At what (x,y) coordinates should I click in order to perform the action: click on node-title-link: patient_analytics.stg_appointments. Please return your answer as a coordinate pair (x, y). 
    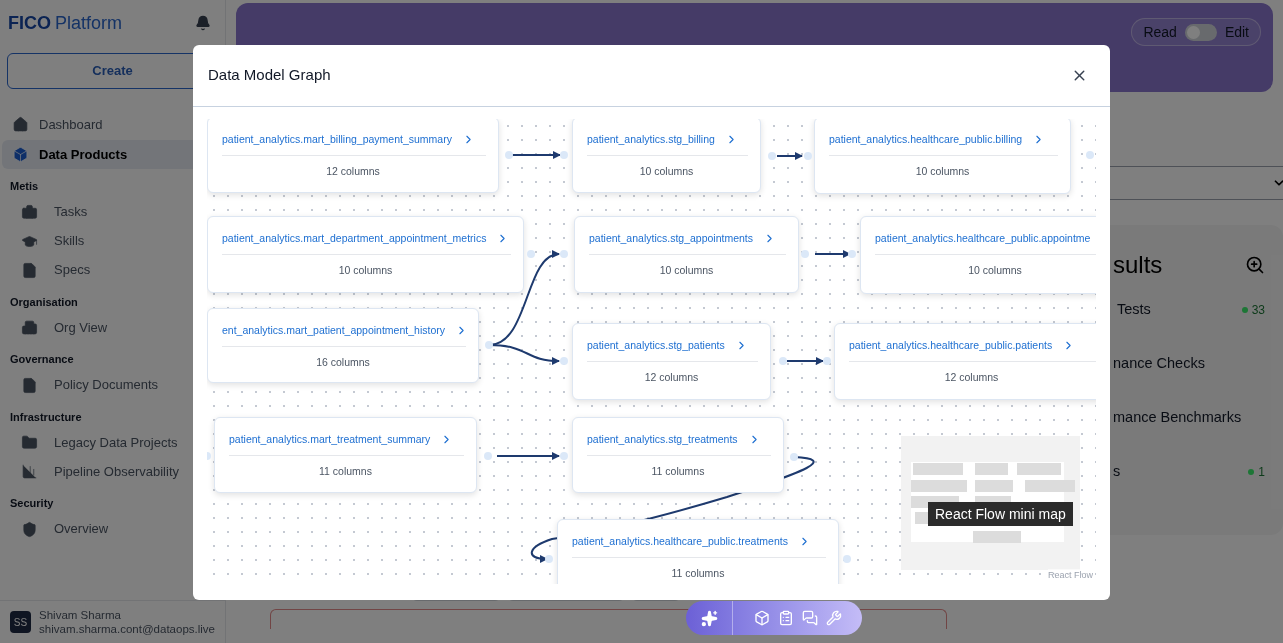
    Looking at the image, I should click on (671, 238).